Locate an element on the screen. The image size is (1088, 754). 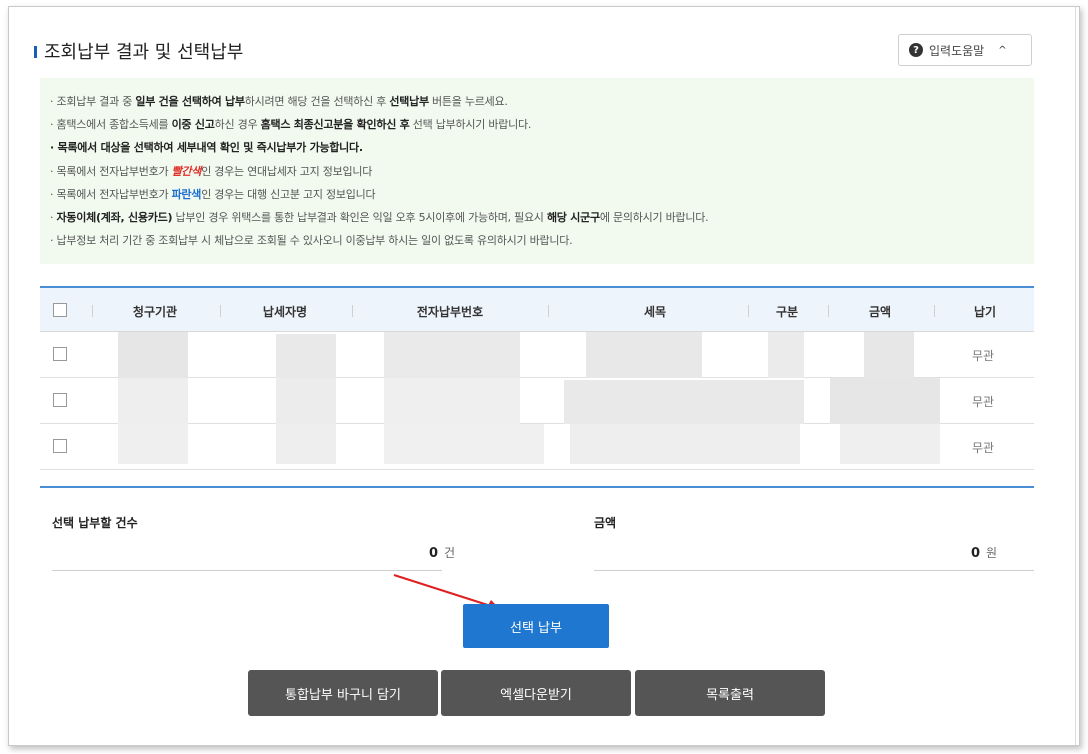
excel-download-button: 엑셀다운받기 is located at coordinates (536, 693).